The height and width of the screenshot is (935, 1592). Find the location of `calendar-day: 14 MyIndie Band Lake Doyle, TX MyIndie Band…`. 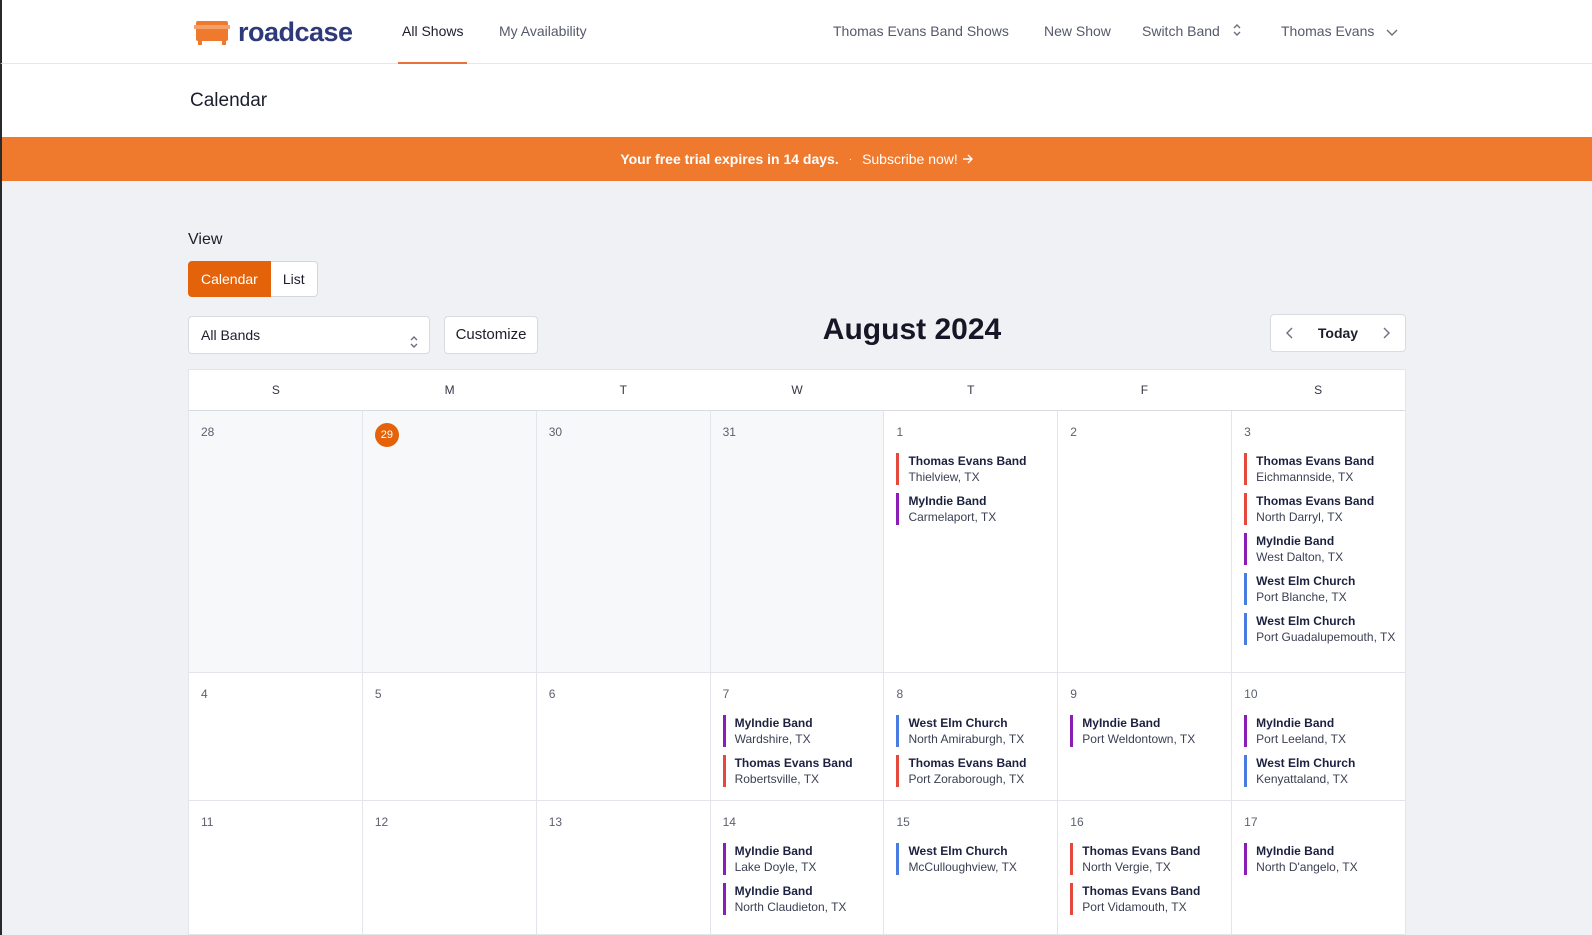

calendar-day: 14 MyIndie Band Lake Doyle, TX MyIndie Band… is located at coordinates (798, 867).